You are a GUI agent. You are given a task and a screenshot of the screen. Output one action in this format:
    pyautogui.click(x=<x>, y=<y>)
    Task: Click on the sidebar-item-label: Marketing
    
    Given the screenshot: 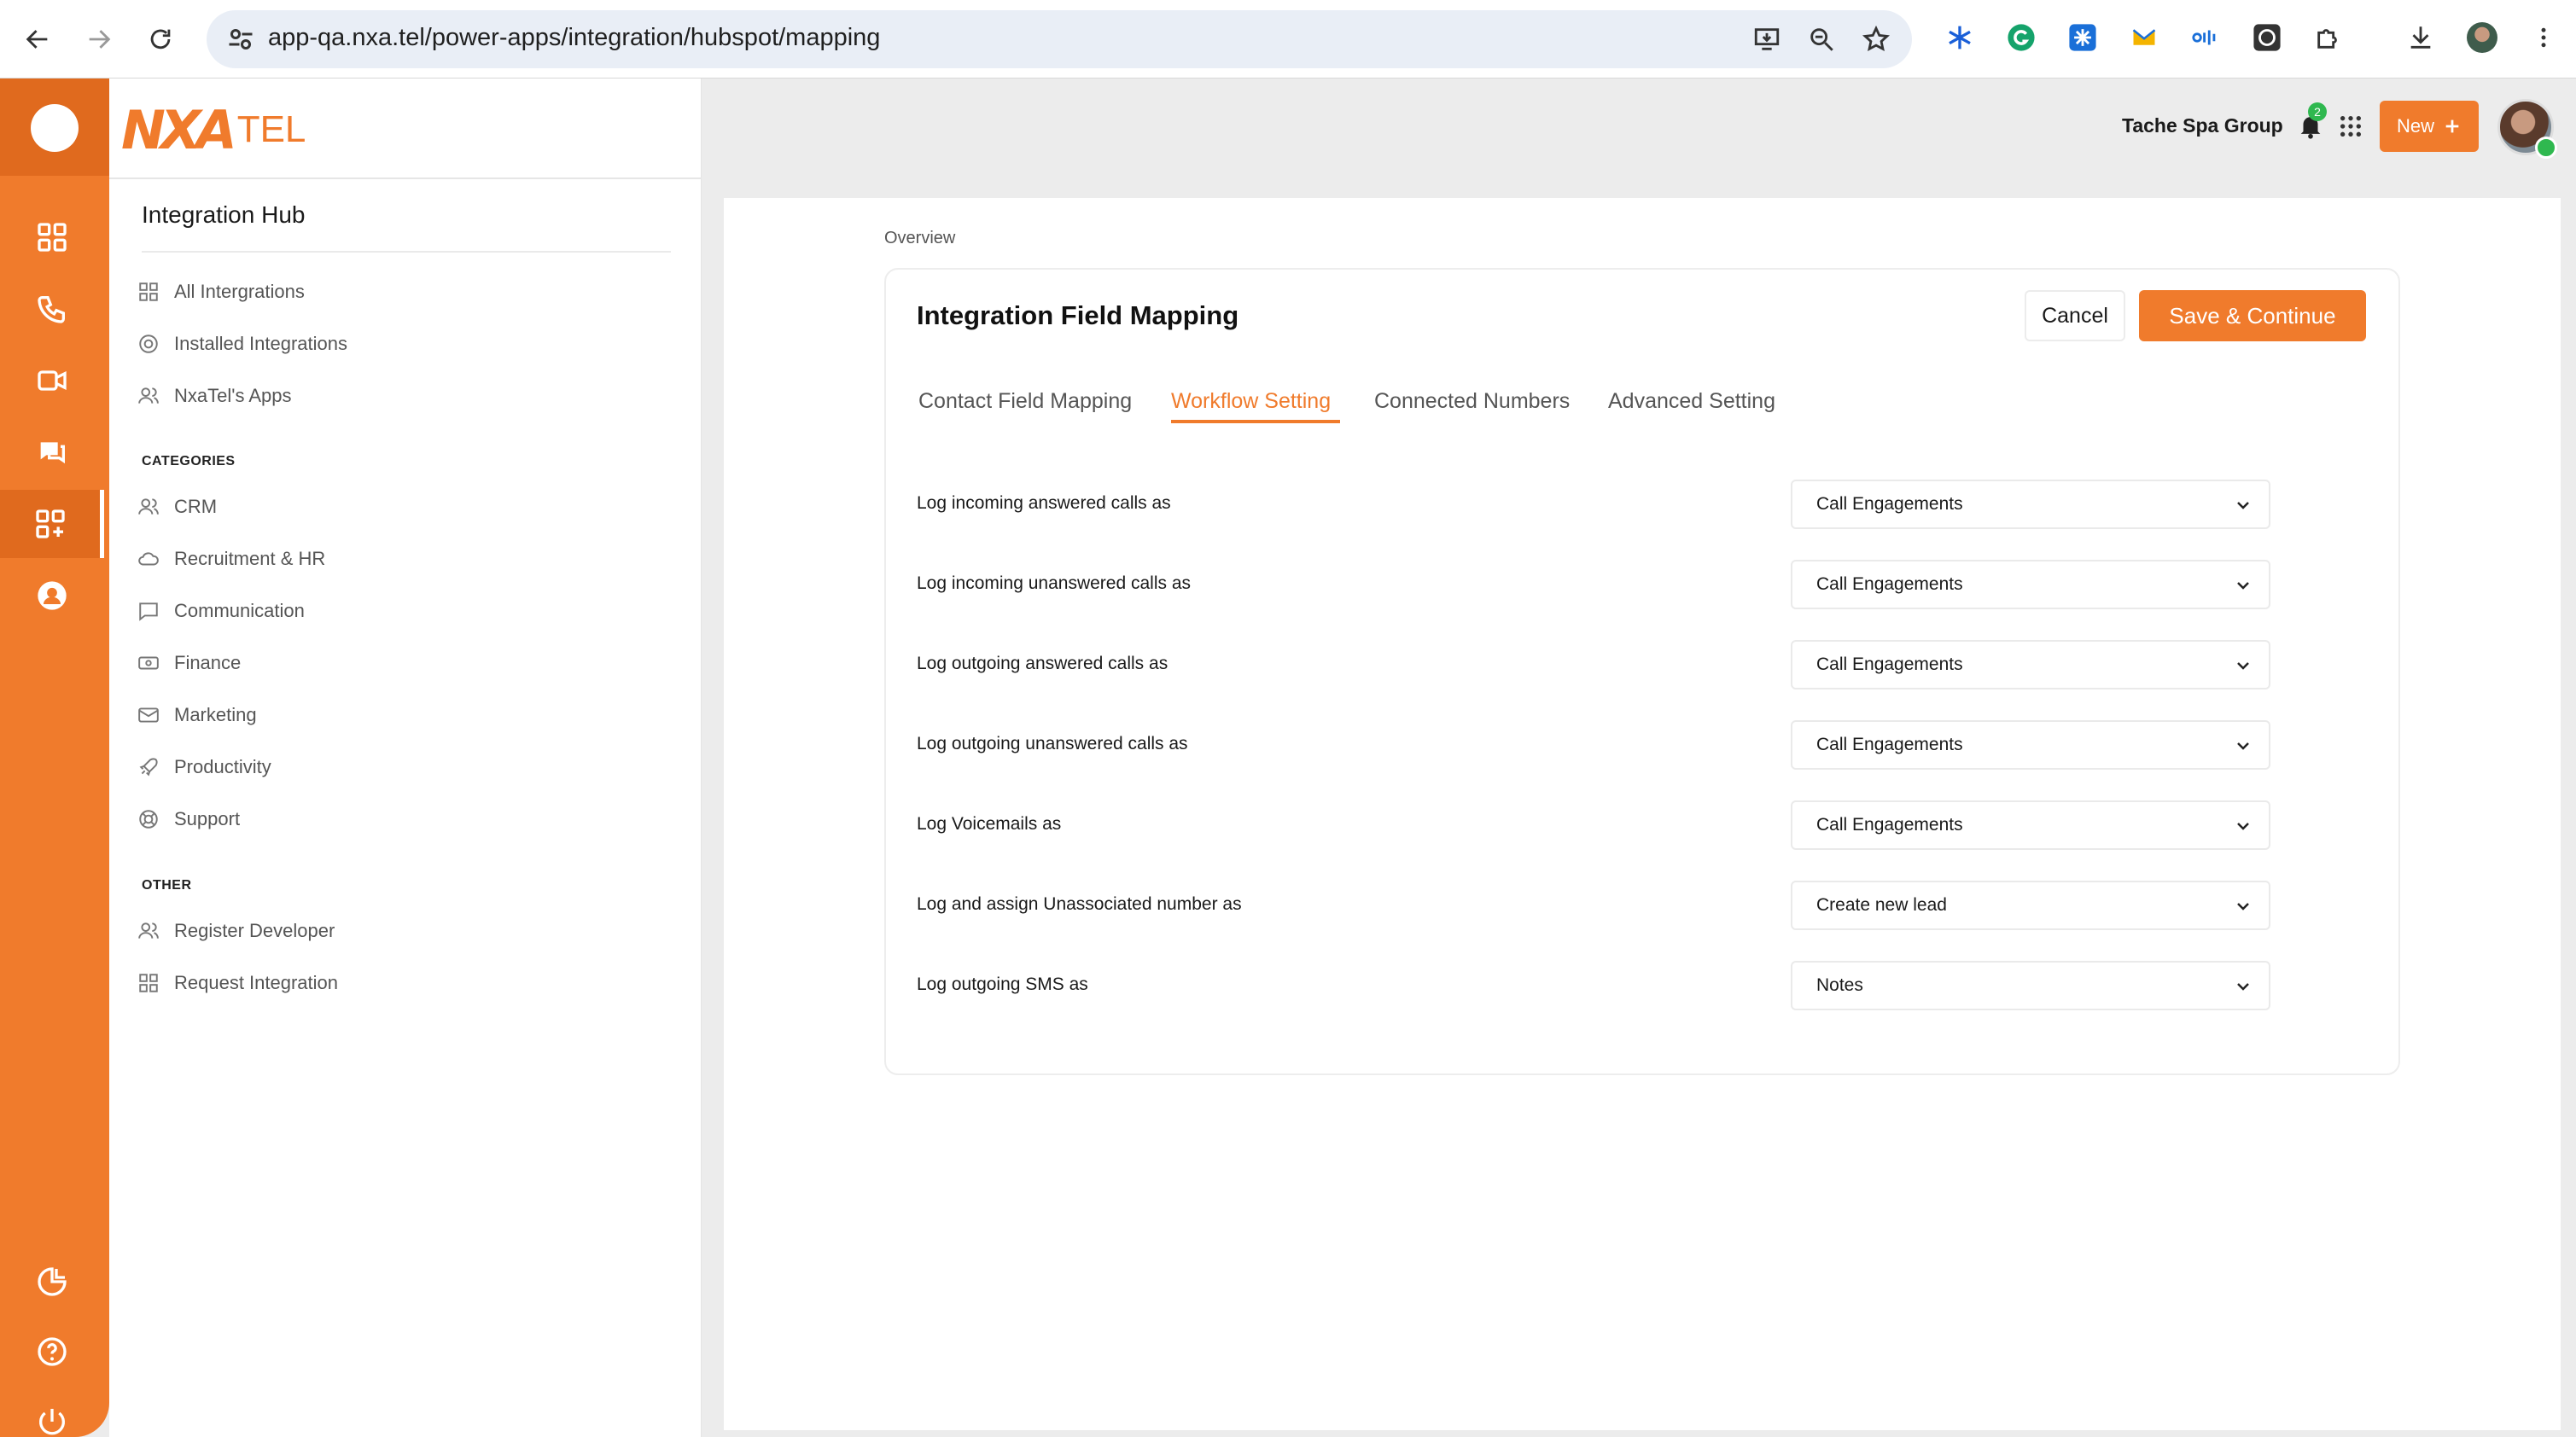 What is the action you would take?
    pyautogui.click(x=215, y=715)
    